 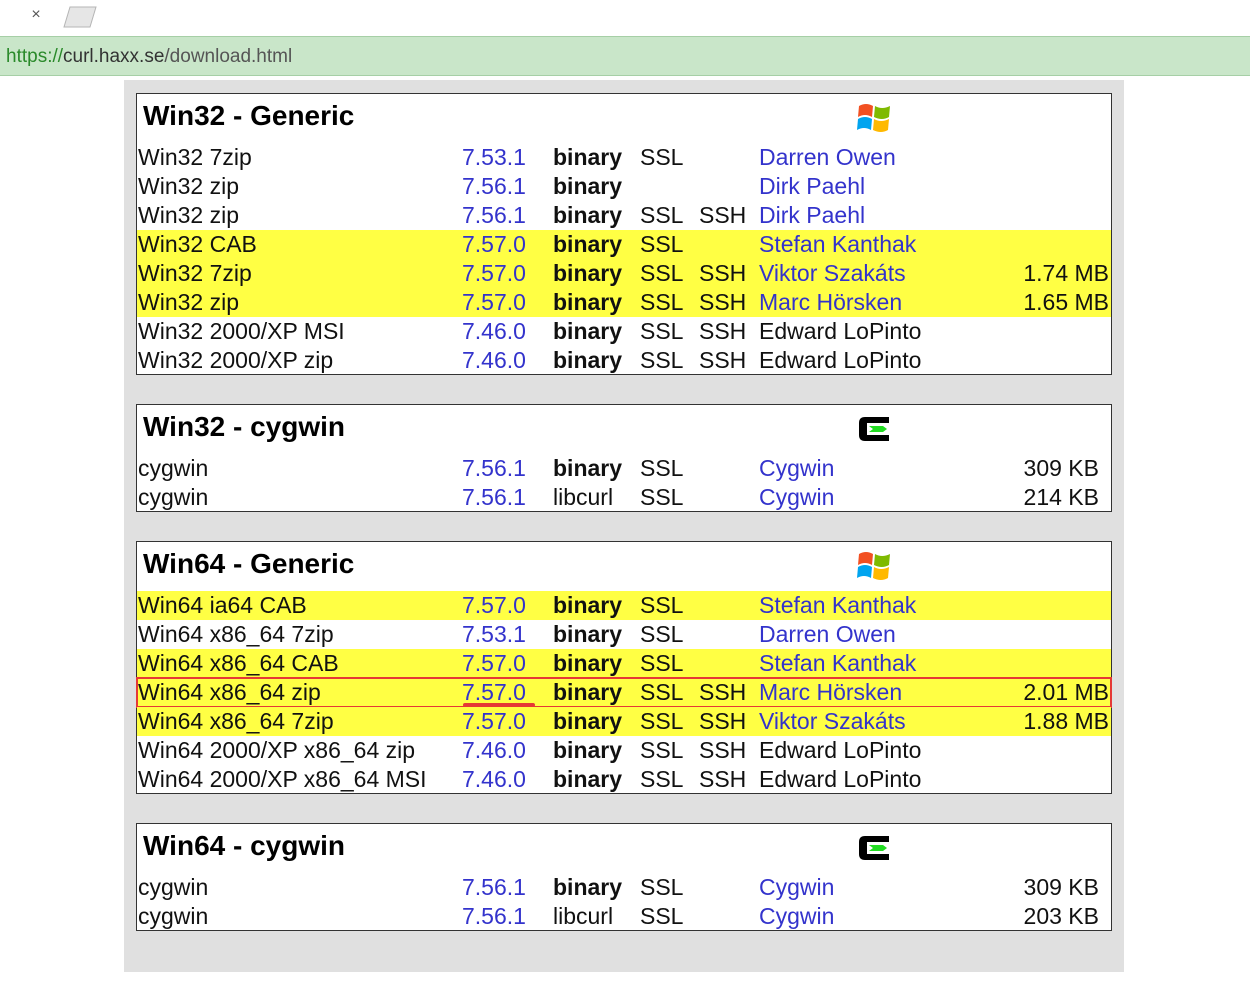 I want to click on package-name: Win32 zip, so click(x=188, y=302).